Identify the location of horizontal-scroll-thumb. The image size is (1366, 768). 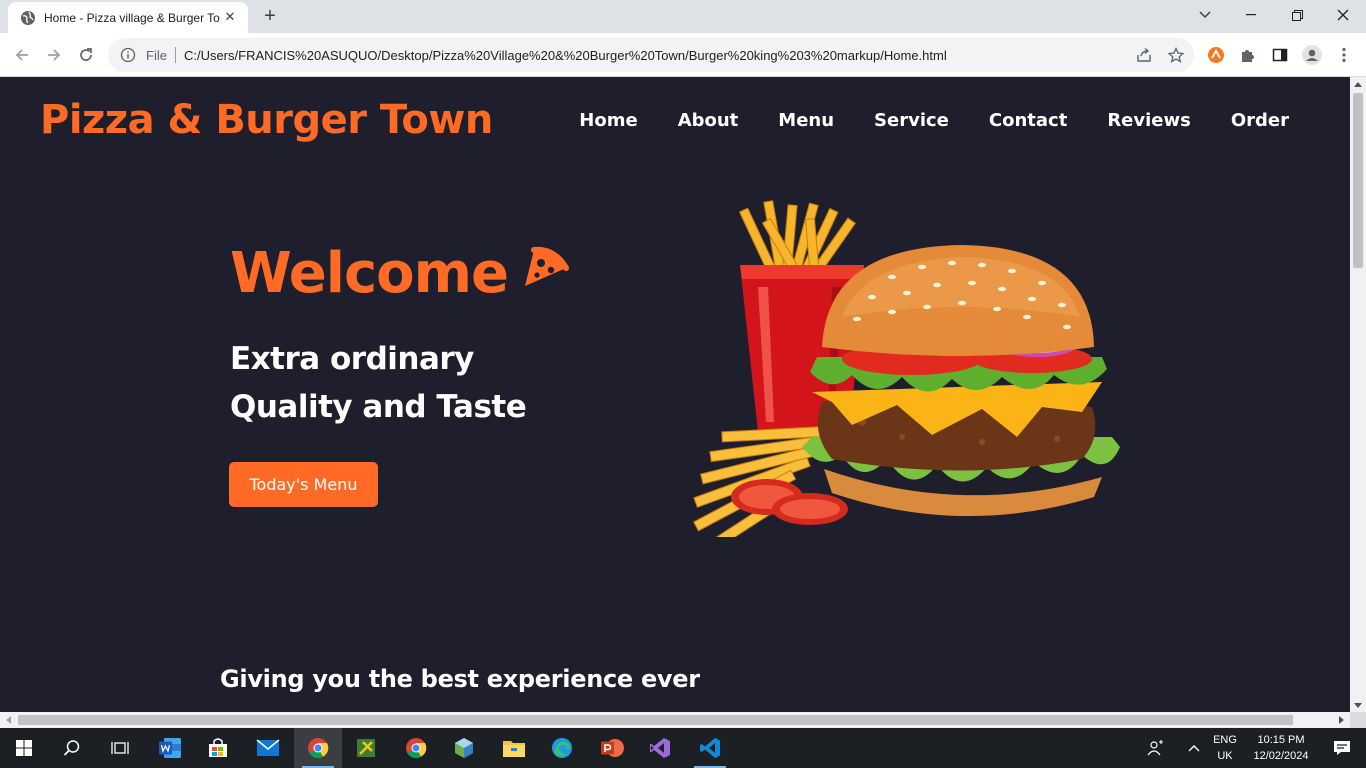
(655, 720).